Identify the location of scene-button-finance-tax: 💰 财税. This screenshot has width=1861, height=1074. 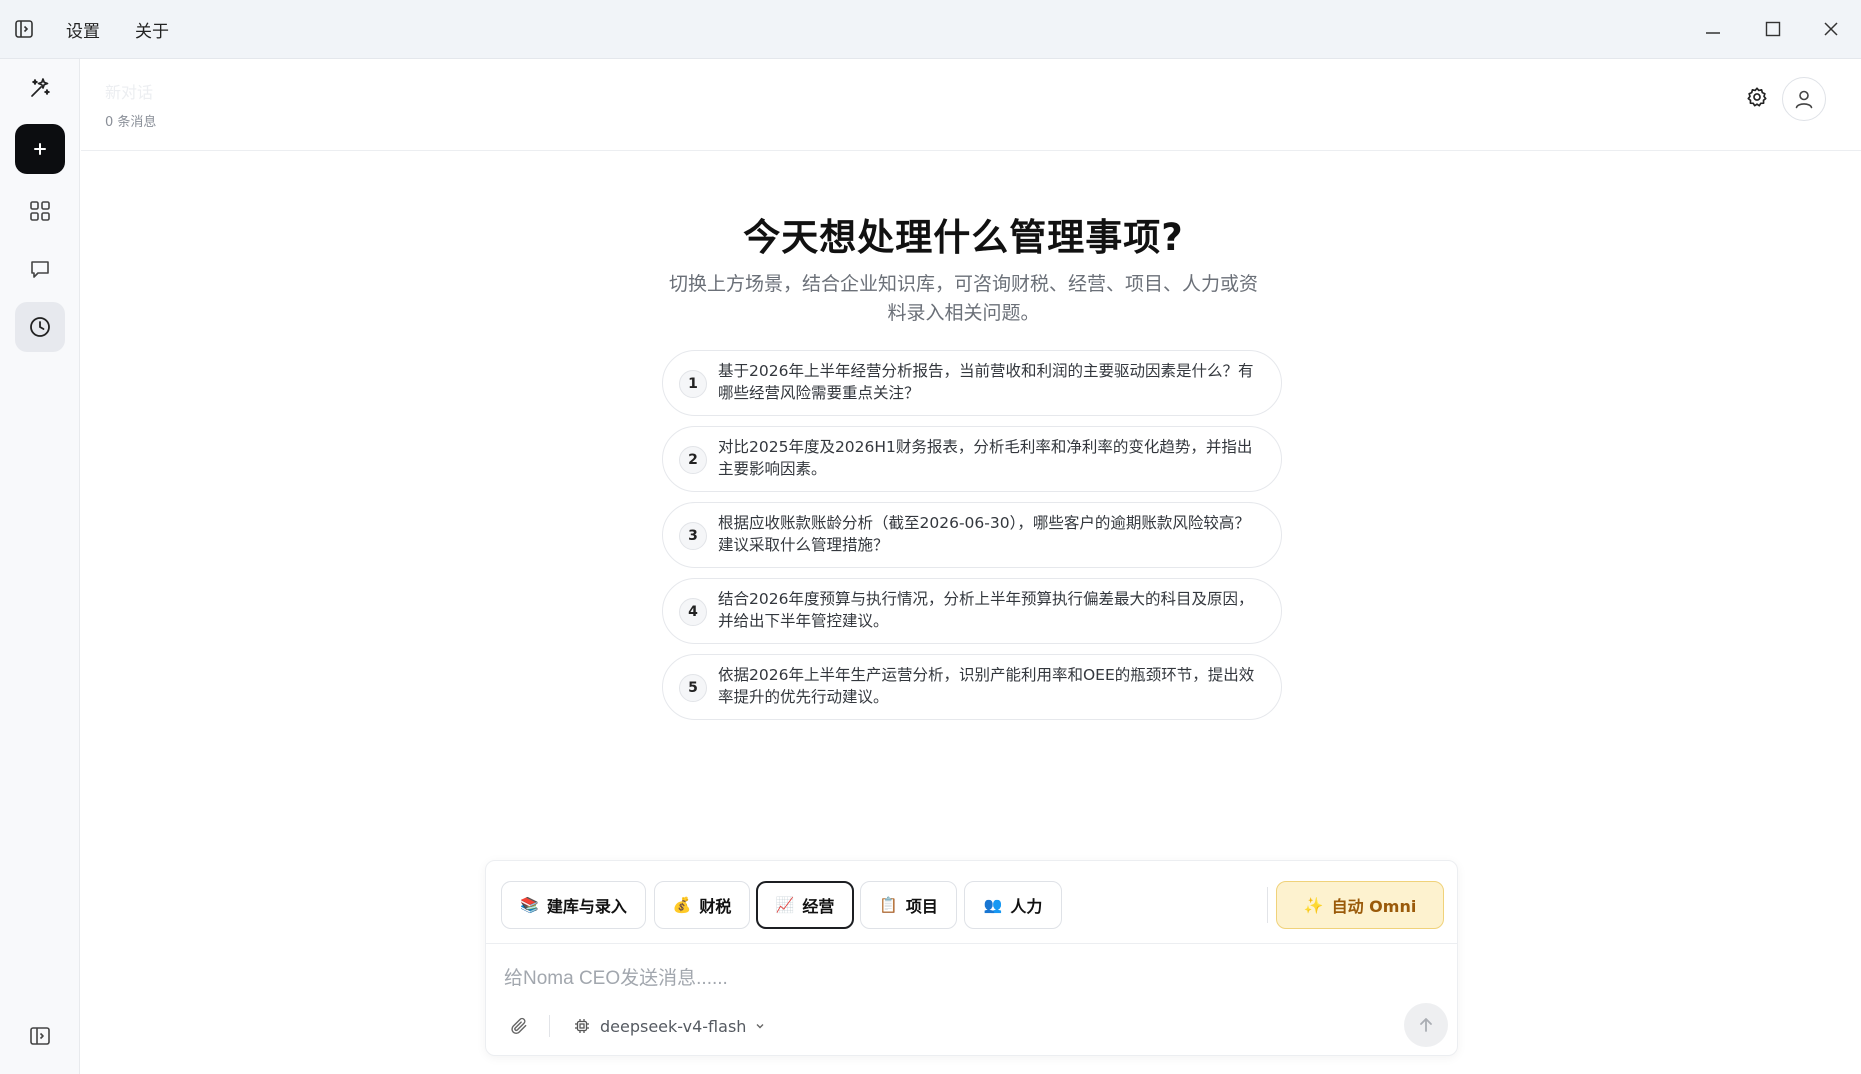
(702, 905).